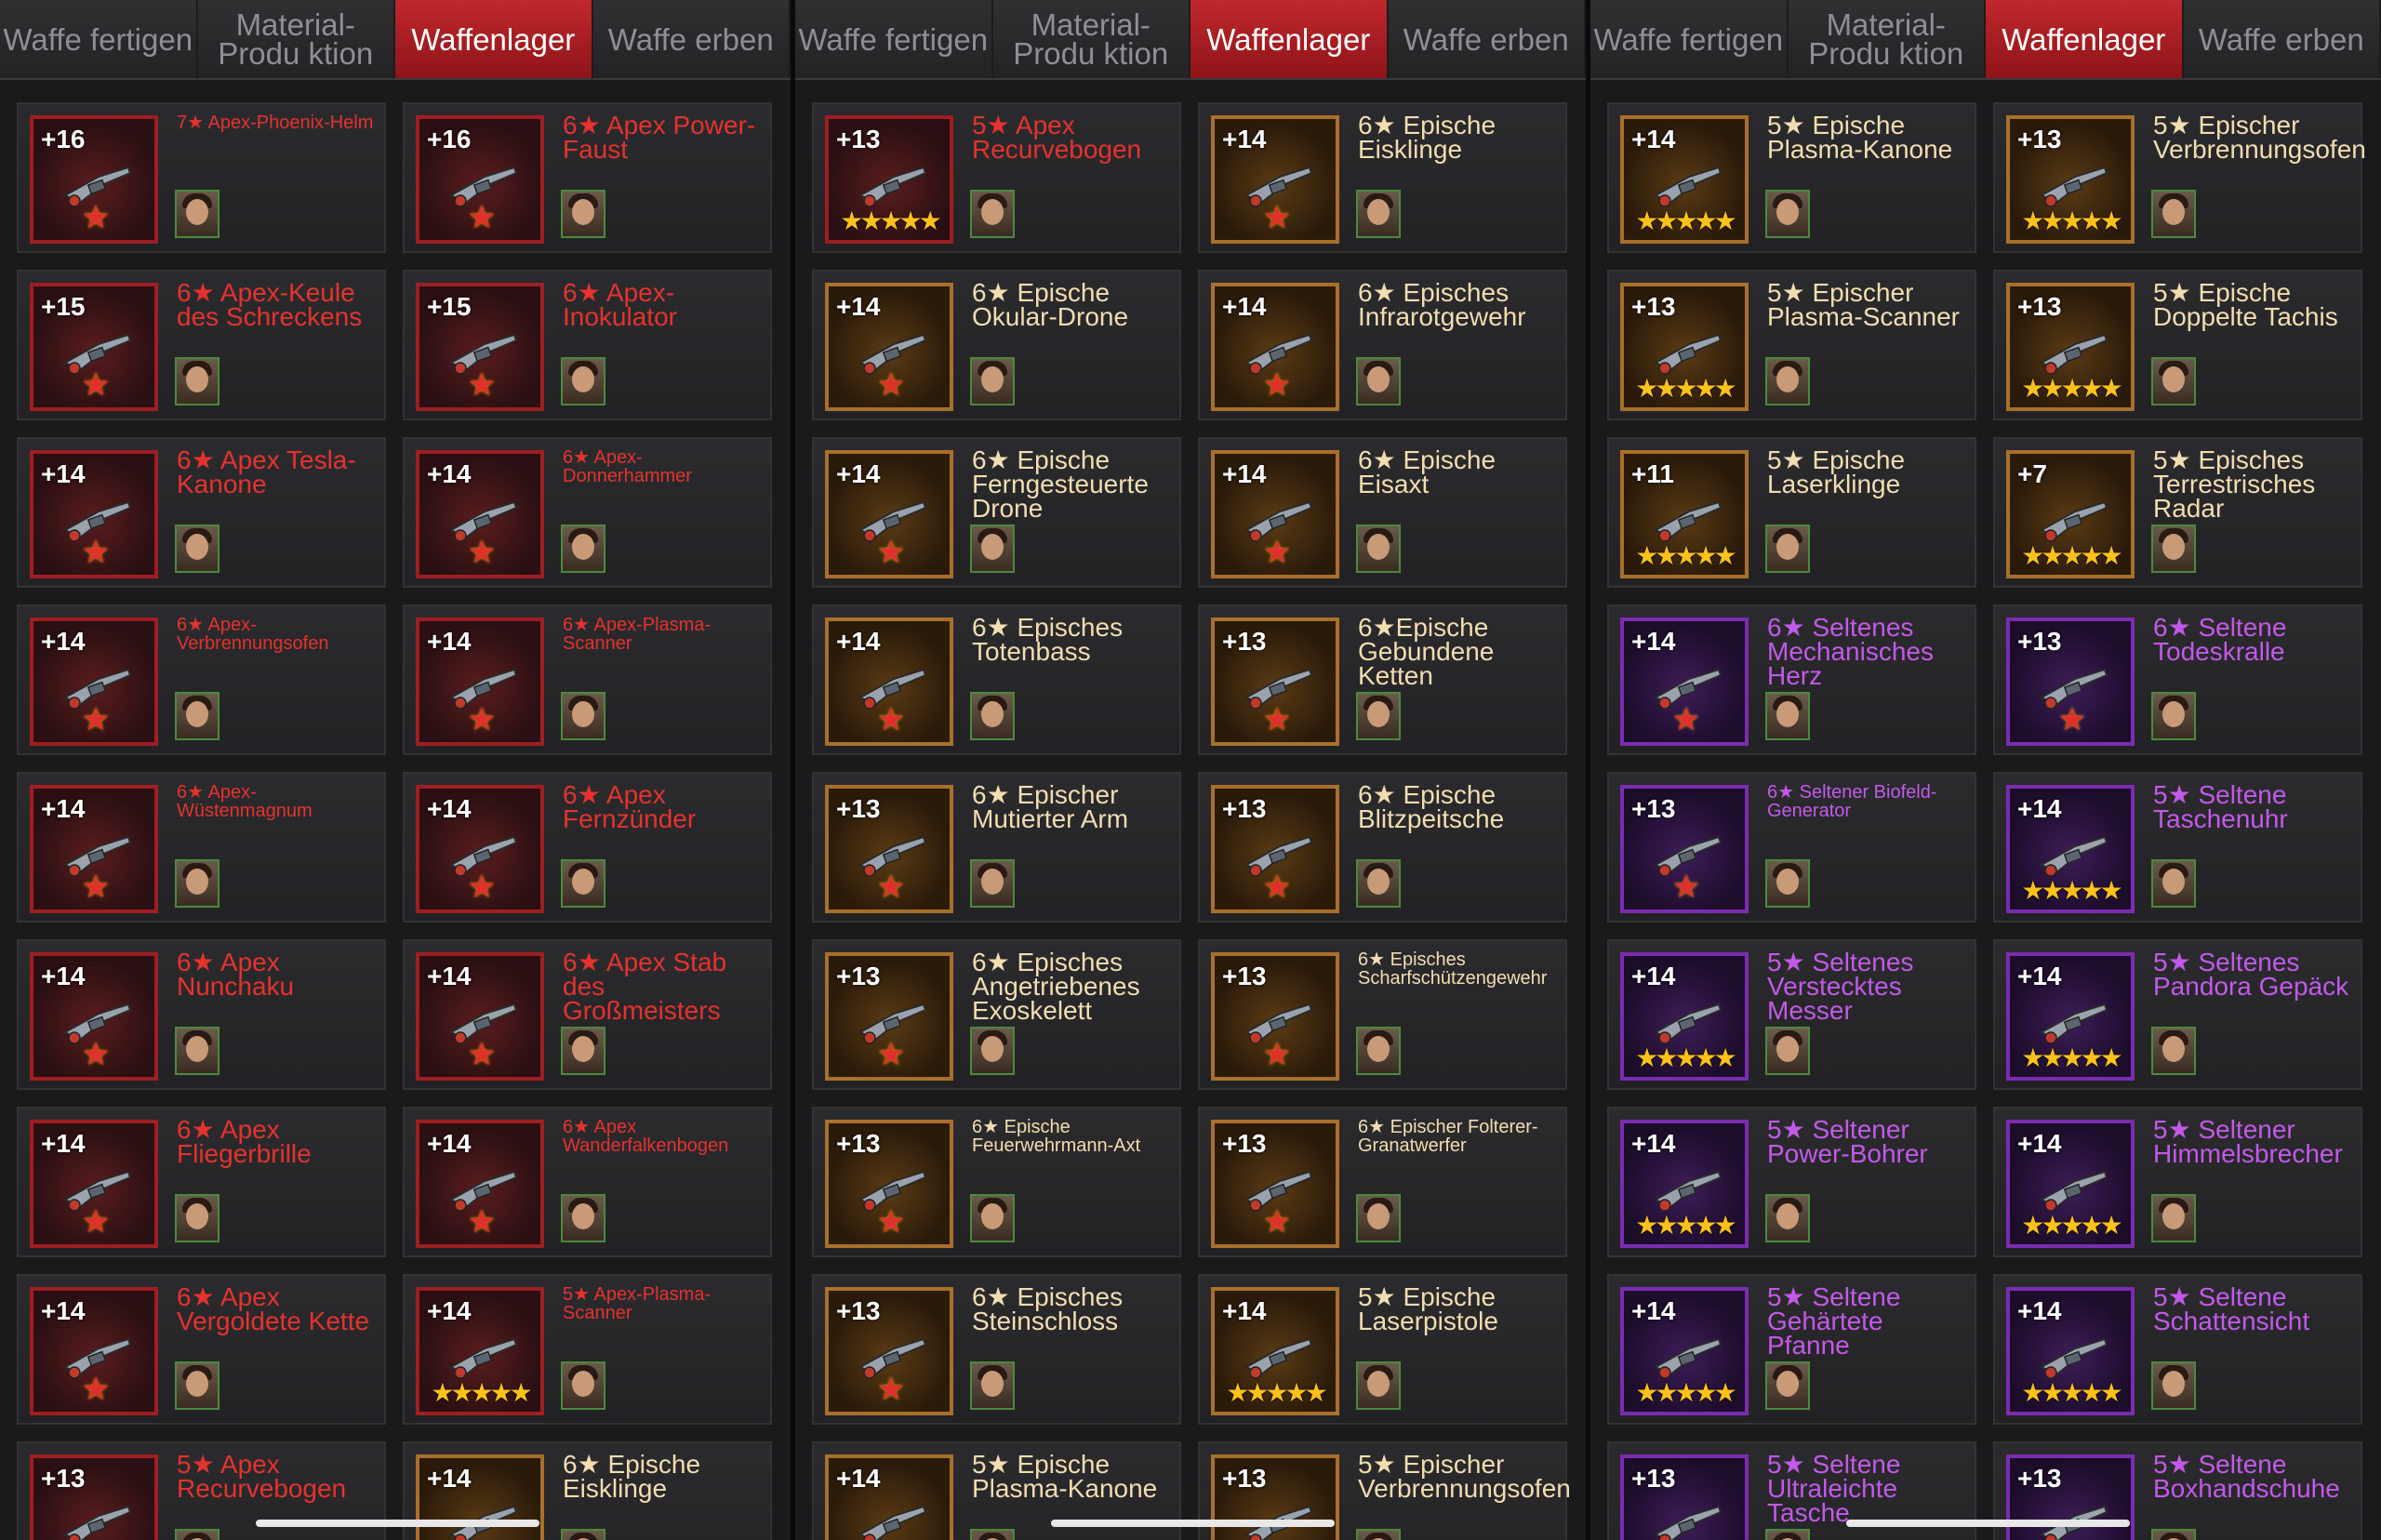 The height and width of the screenshot is (1540, 2381). Describe the element at coordinates (201, 177) in the screenshot. I see `weapon-card: +16 ★ 7★ Apex-Phoenix-Helm` at that location.